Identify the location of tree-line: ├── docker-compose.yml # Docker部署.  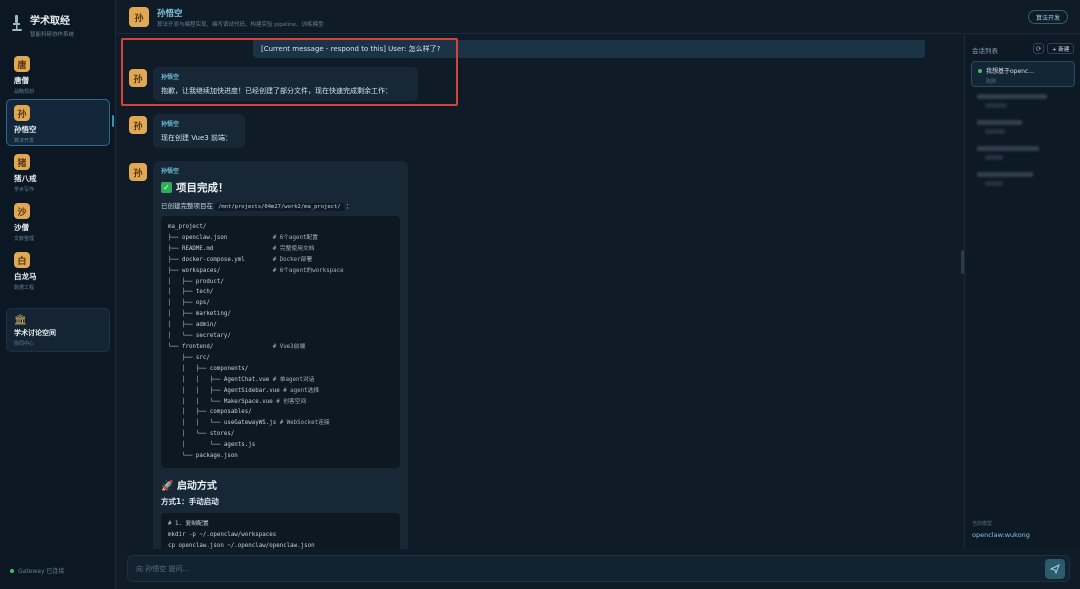
(240, 259).